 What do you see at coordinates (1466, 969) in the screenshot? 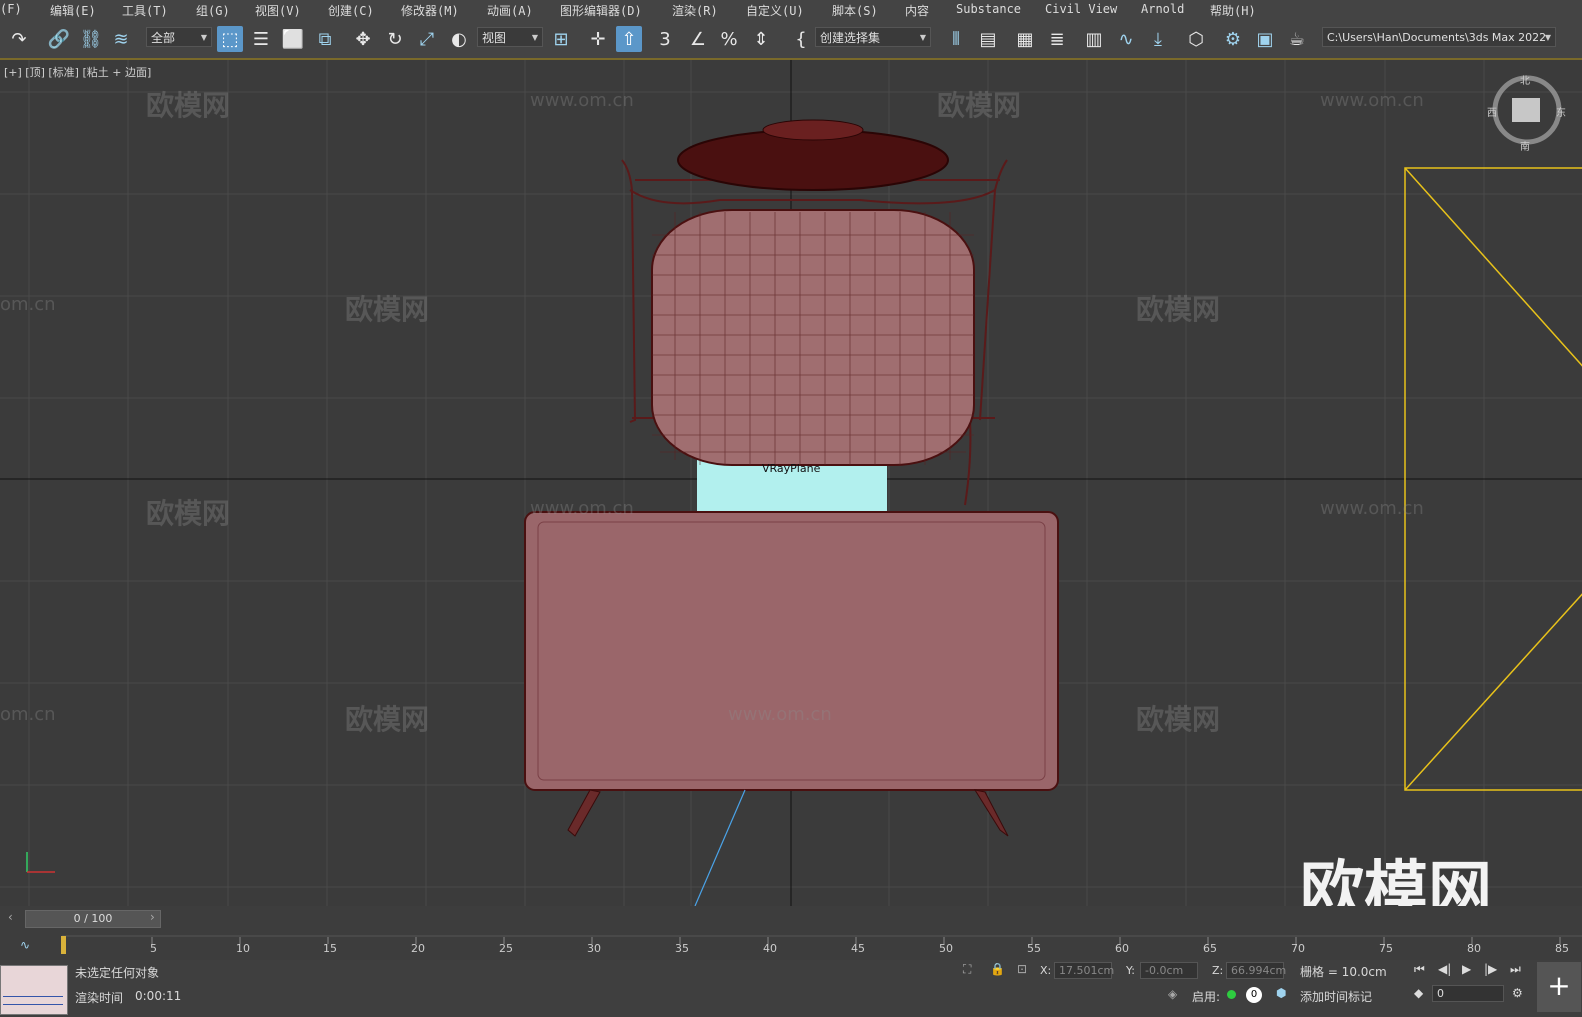
I see `play-icon: ▶` at bounding box center [1466, 969].